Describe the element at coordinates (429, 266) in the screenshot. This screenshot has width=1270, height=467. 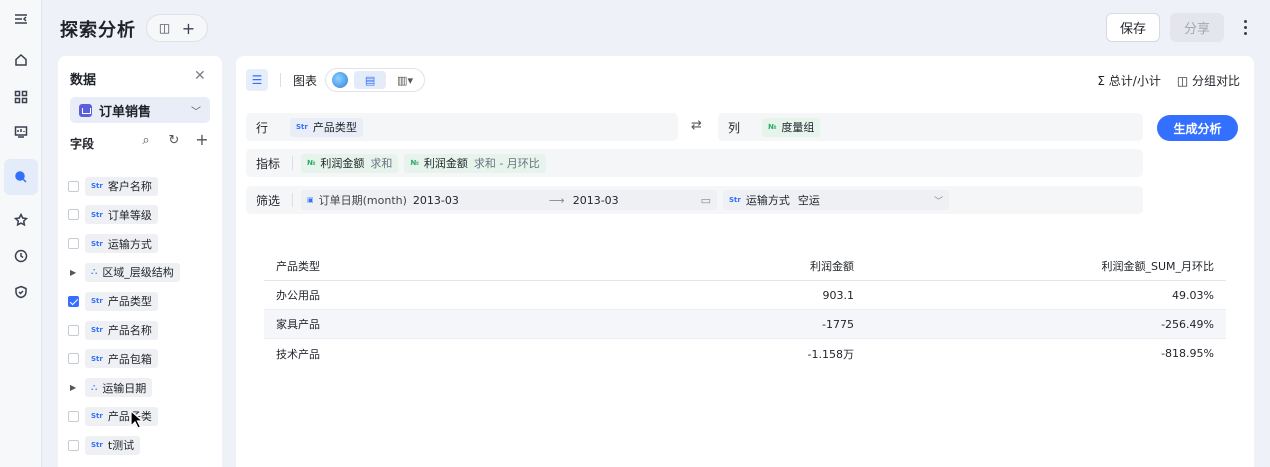
I see `column-header: 产品类型` at that location.